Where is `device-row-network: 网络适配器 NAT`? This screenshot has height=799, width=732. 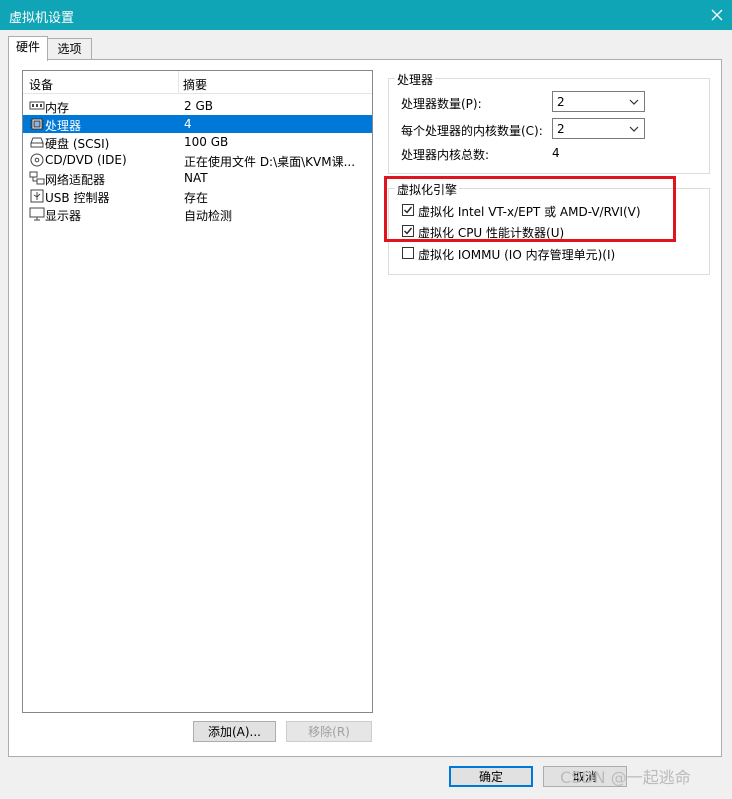
device-row-network: 网络适配器 NAT is located at coordinates (197, 178).